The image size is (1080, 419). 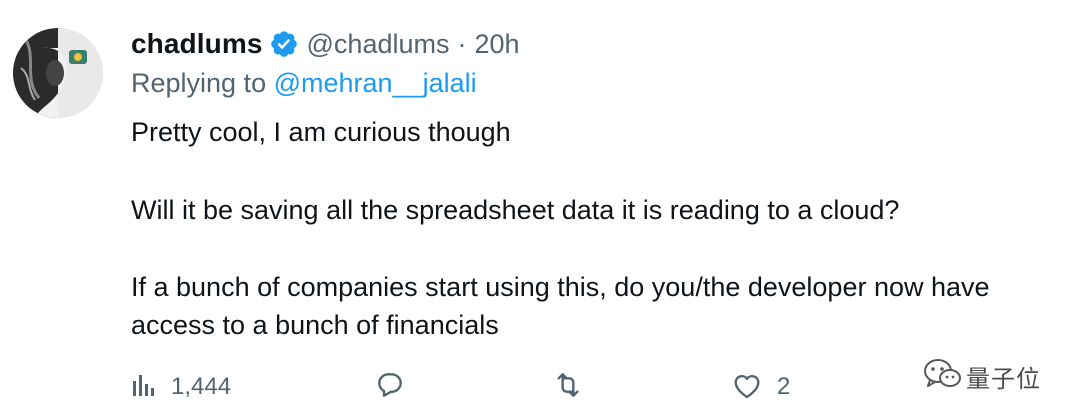 I want to click on retweet-icon, so click(x=568, y=387).